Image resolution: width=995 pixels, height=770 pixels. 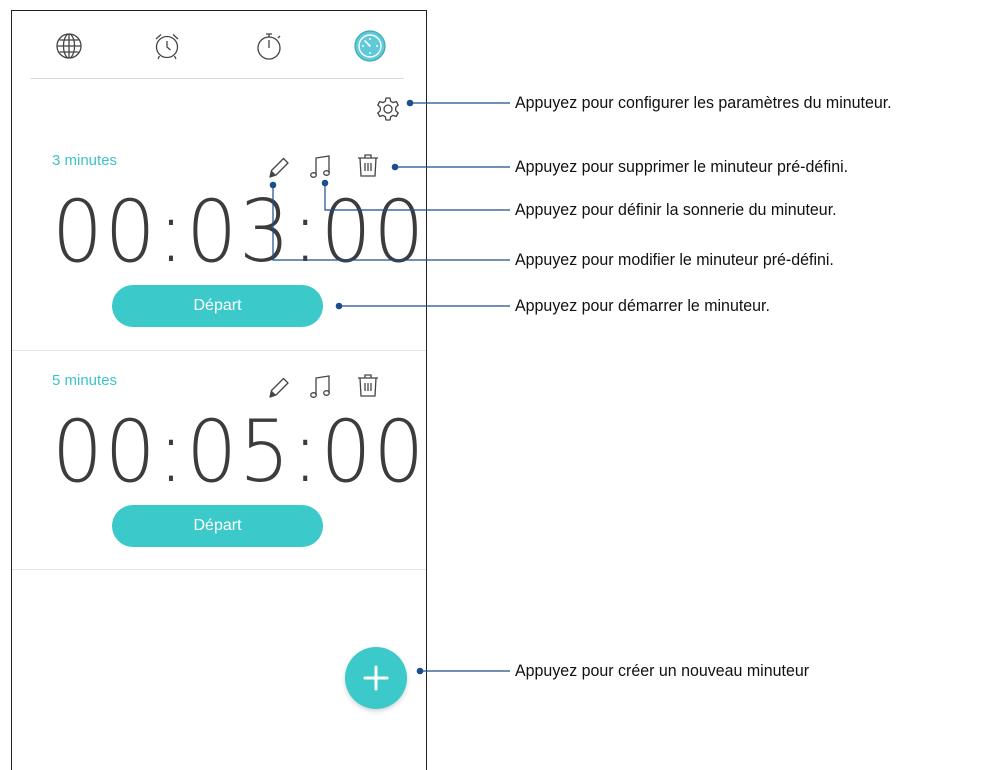 I want to click on tab-bar, so click(x=219, y=46).